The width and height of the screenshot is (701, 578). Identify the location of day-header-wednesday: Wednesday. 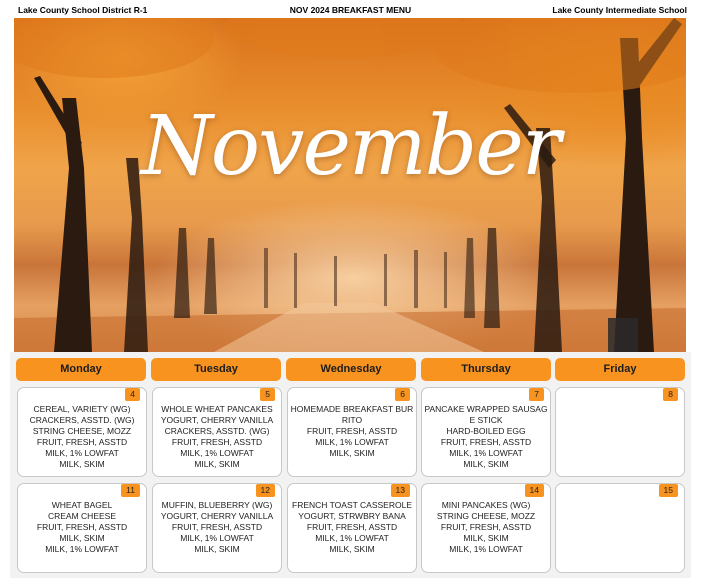
(351, 369).